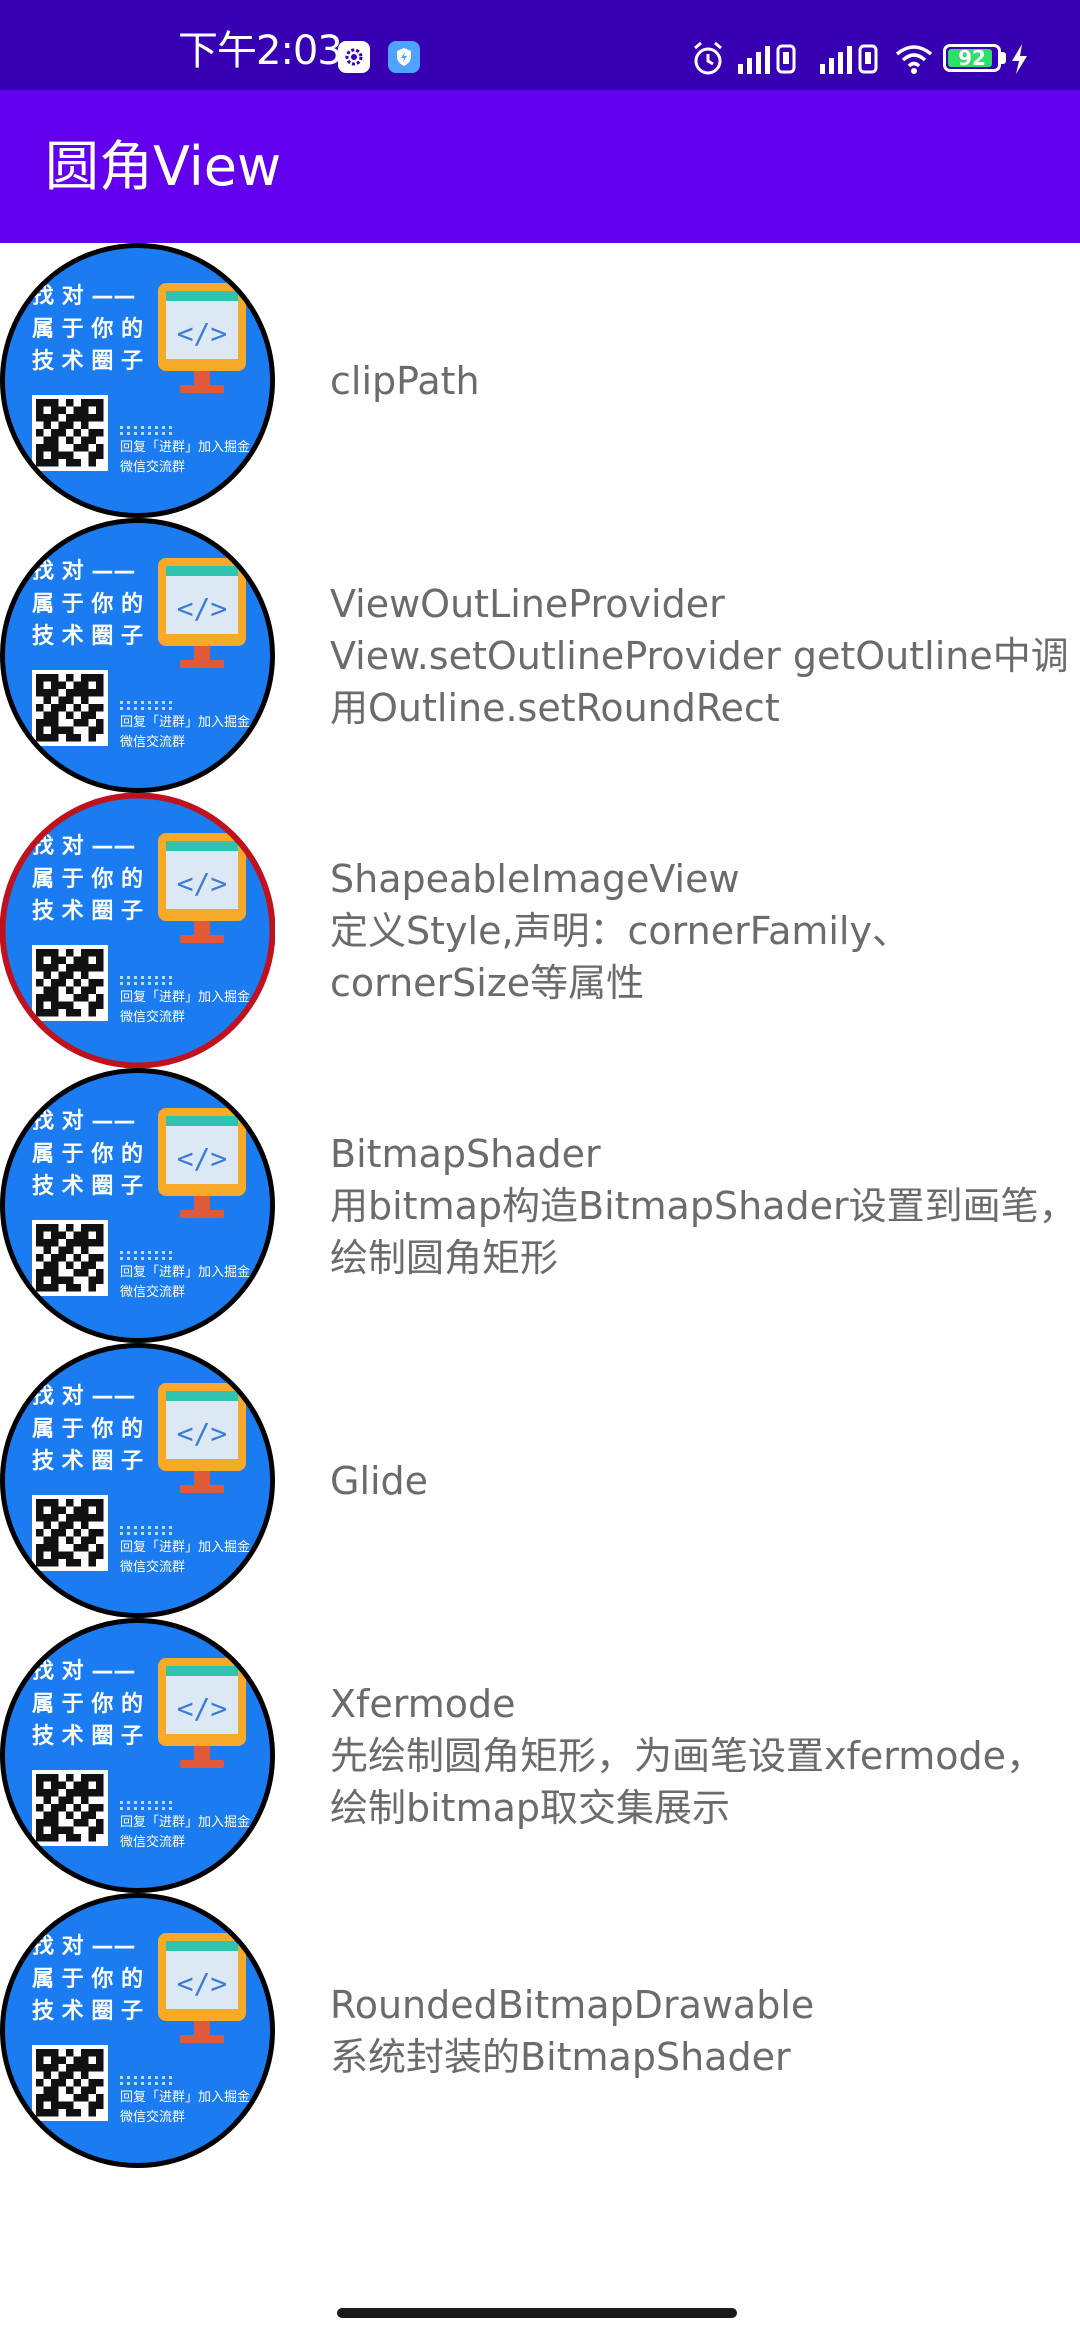 The image size is (1080, 2340). Describe the element at coordinates (405, 380) in the screenshot. I see `item-text-line: clipPath` at that location.